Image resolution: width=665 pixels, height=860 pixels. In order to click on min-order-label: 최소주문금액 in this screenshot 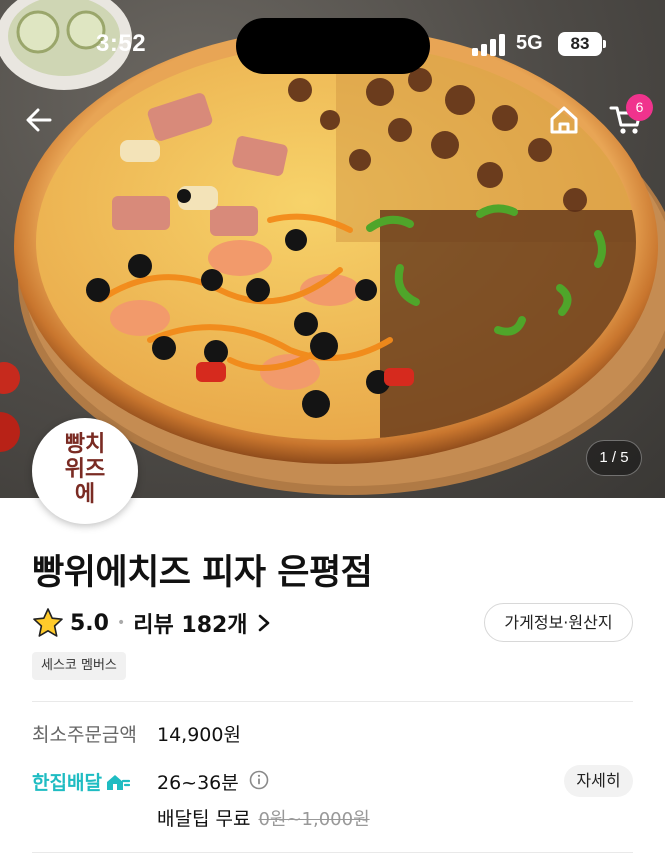, I will do `click(84, 735)`.